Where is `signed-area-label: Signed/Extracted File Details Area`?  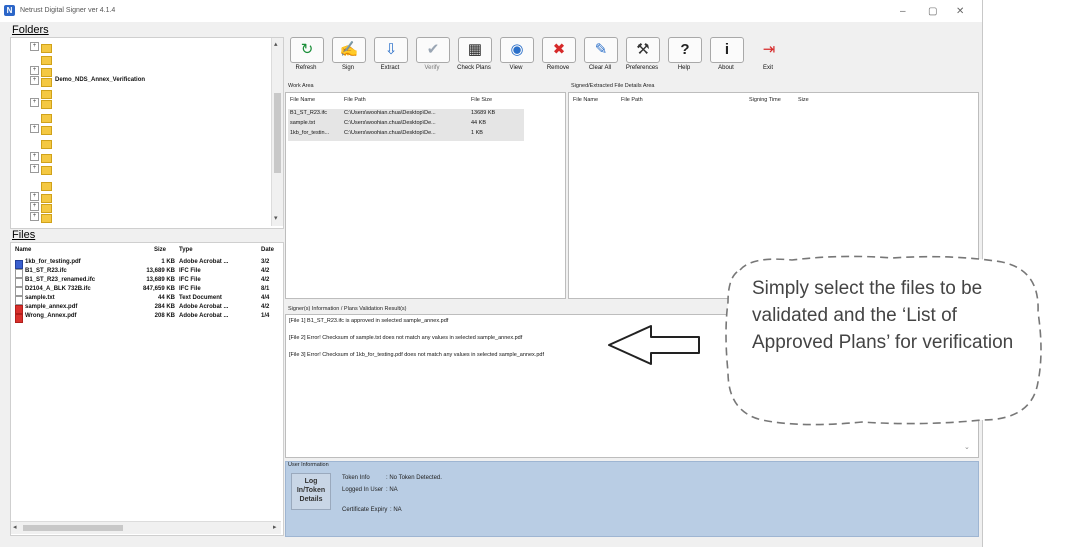
signed-area-label: Signed/Extracted File Details Area is located at coordinates (613, 86).